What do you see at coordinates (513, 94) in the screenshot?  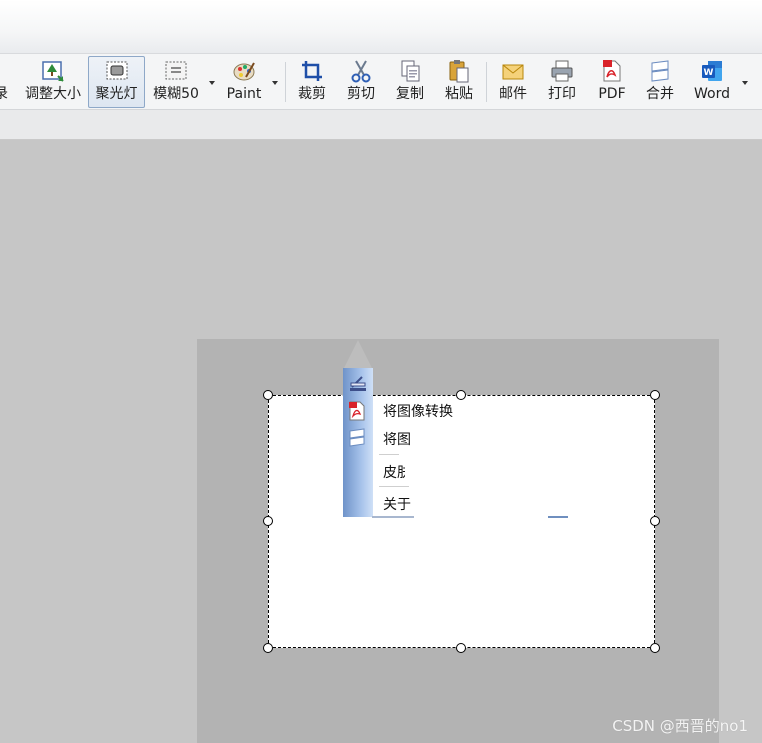 I see `mail-label: 邮件` at bounding box center [513, 94].